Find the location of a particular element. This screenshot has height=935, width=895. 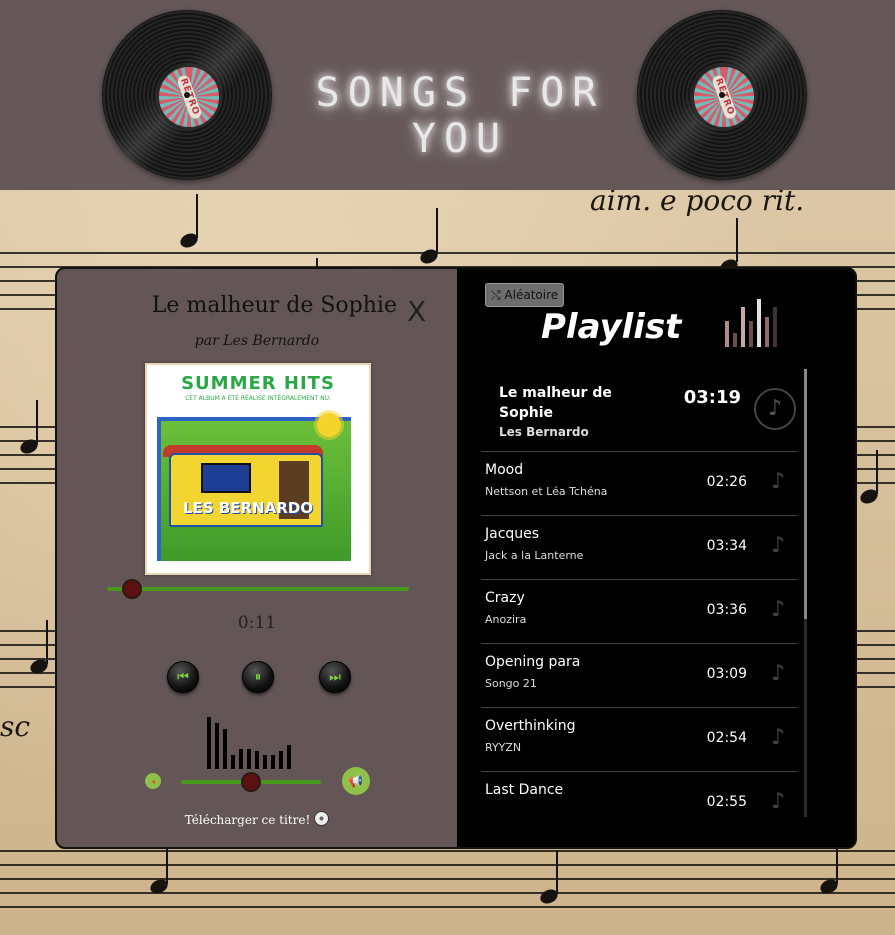

track-duration: 03:09 is located at coordinates (726, 674).